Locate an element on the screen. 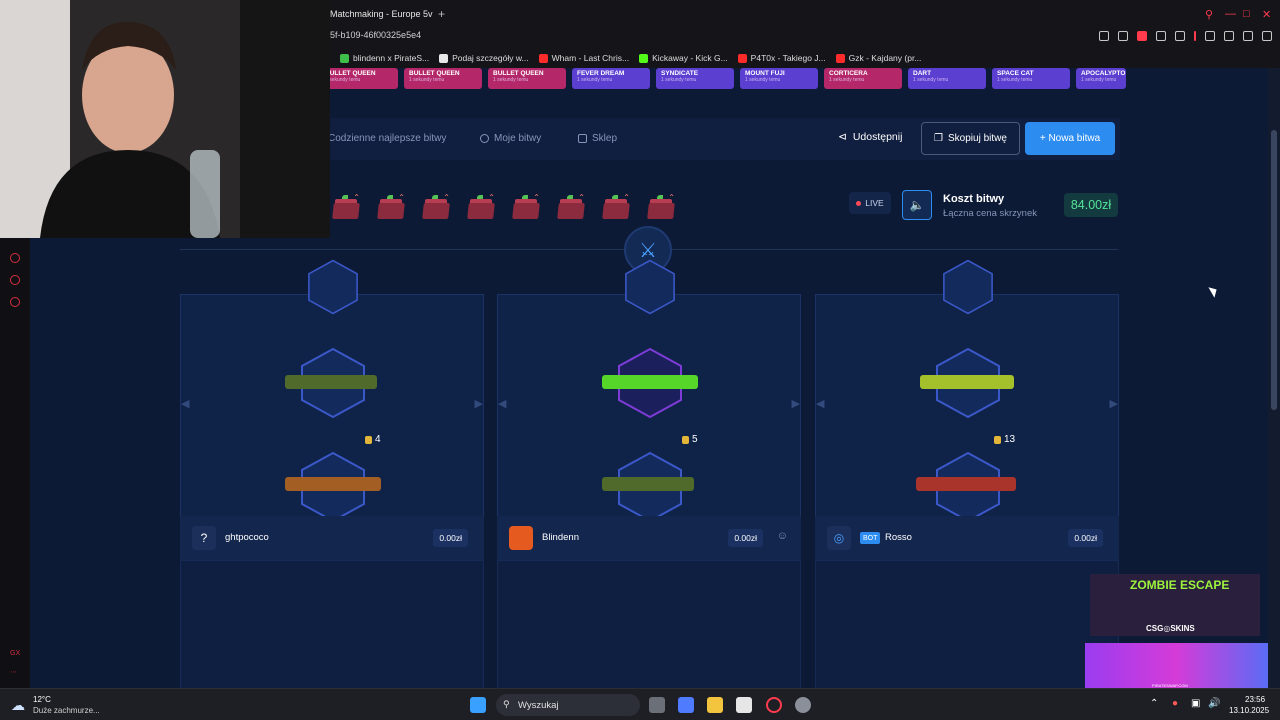 The height and width of the screenshot is (720, 1280). avatar: ? is located at coordinates (204, 538).